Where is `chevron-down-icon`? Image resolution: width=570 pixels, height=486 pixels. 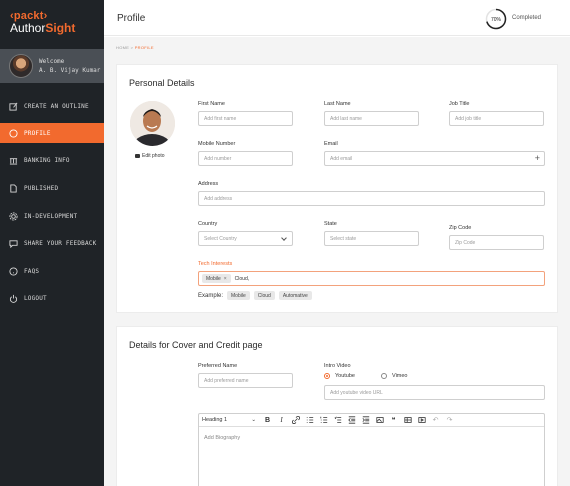 chevron-down-icon is located at coordinates (284, 238).